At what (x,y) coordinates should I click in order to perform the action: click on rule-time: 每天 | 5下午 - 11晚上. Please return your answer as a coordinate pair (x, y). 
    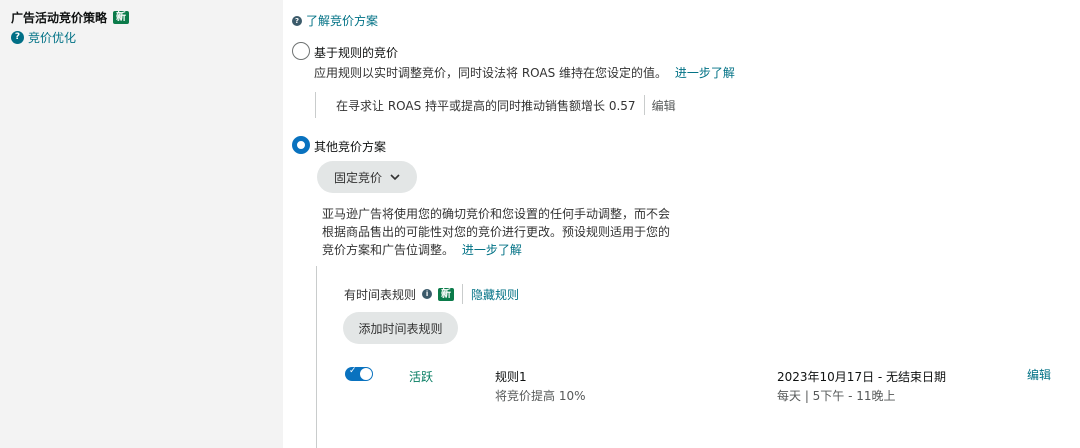
    Looking at the image, I should click on (836, 396).